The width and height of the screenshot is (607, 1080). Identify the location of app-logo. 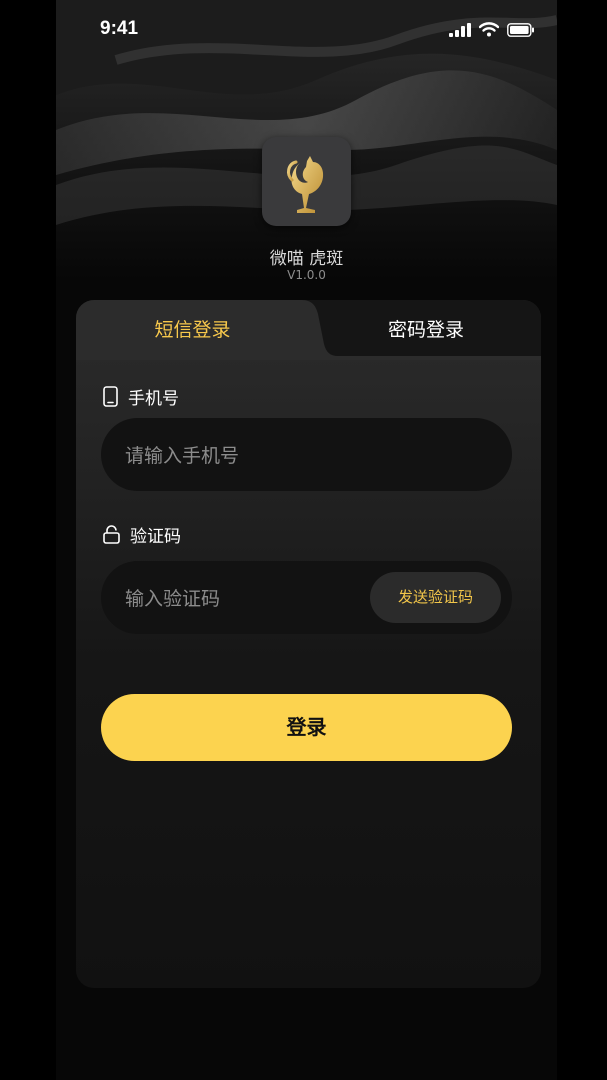
(306, 181).